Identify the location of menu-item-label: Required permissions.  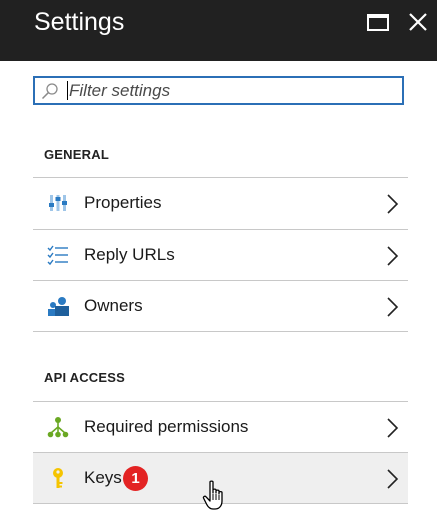
(166, 426).